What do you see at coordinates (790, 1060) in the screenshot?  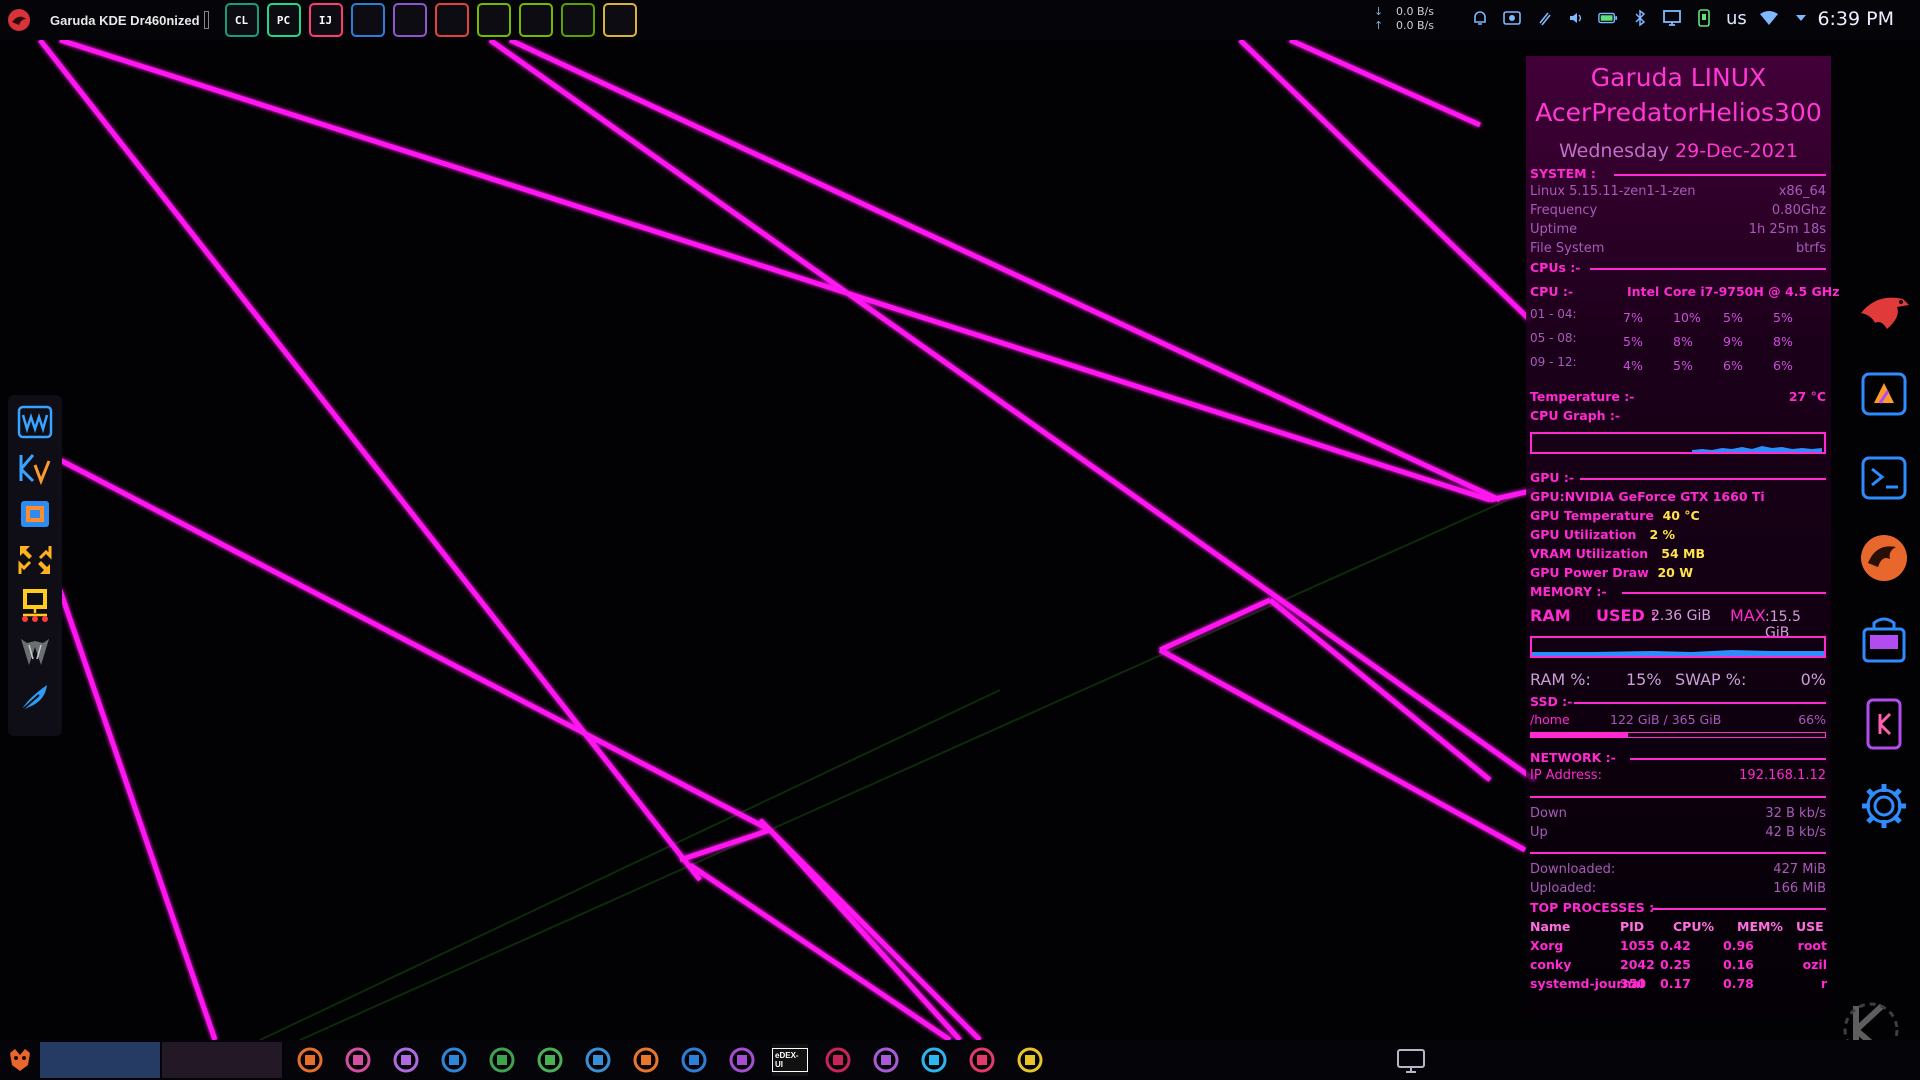 I see `edex-ui-icon: eDEX-UI` at bounding box center [790, 1060].